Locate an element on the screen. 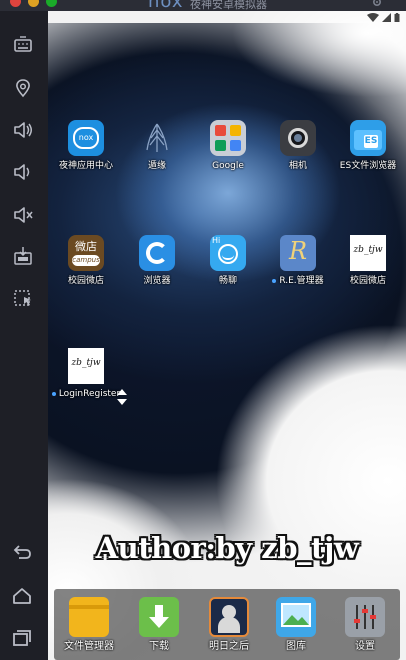 Image resolution: width=406 pixels, height=660 pixels. home-icon is located at coordinates (22, 596).